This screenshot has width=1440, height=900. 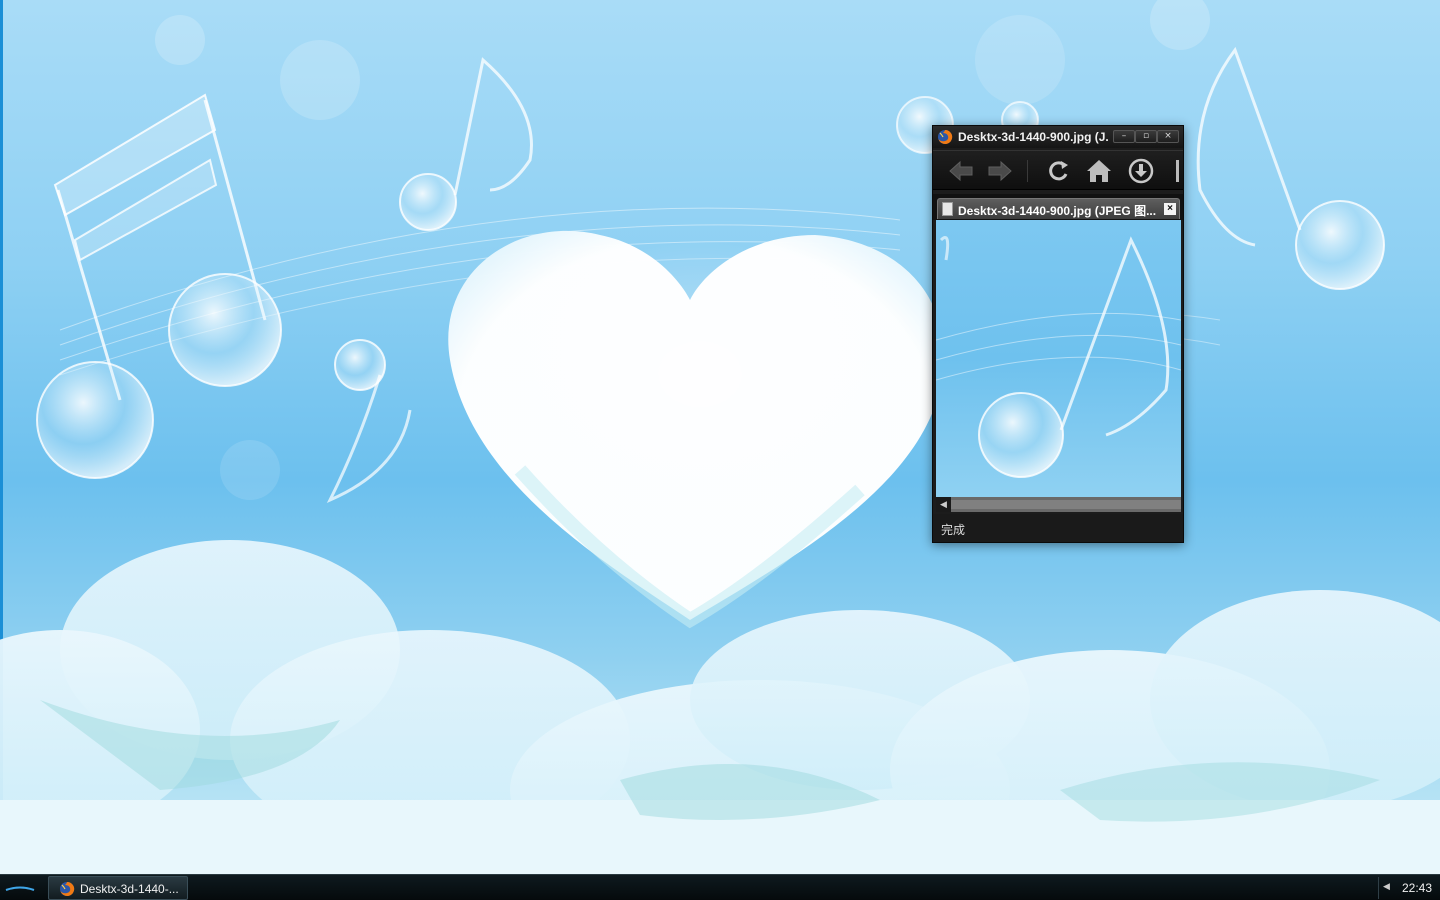 I want to click on close-button: ×, so click(x=1168, y=136).